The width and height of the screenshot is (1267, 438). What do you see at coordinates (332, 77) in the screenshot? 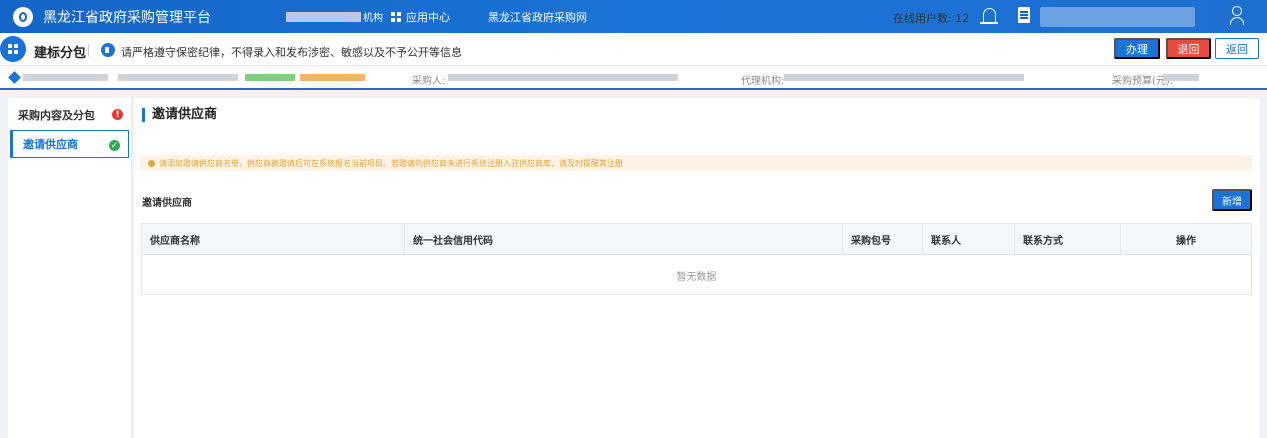
I see `masked-project-status` at bounding box center [332, 77].